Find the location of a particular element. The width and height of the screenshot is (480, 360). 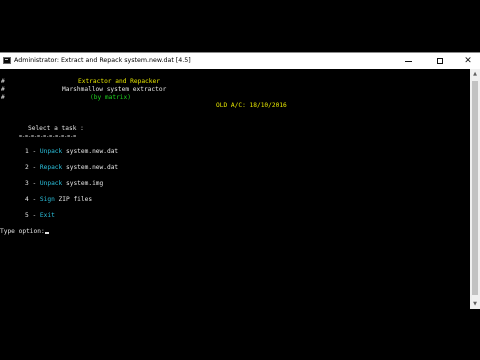

scroll-up-icon: ▲ is located at coordinates (475, 74).